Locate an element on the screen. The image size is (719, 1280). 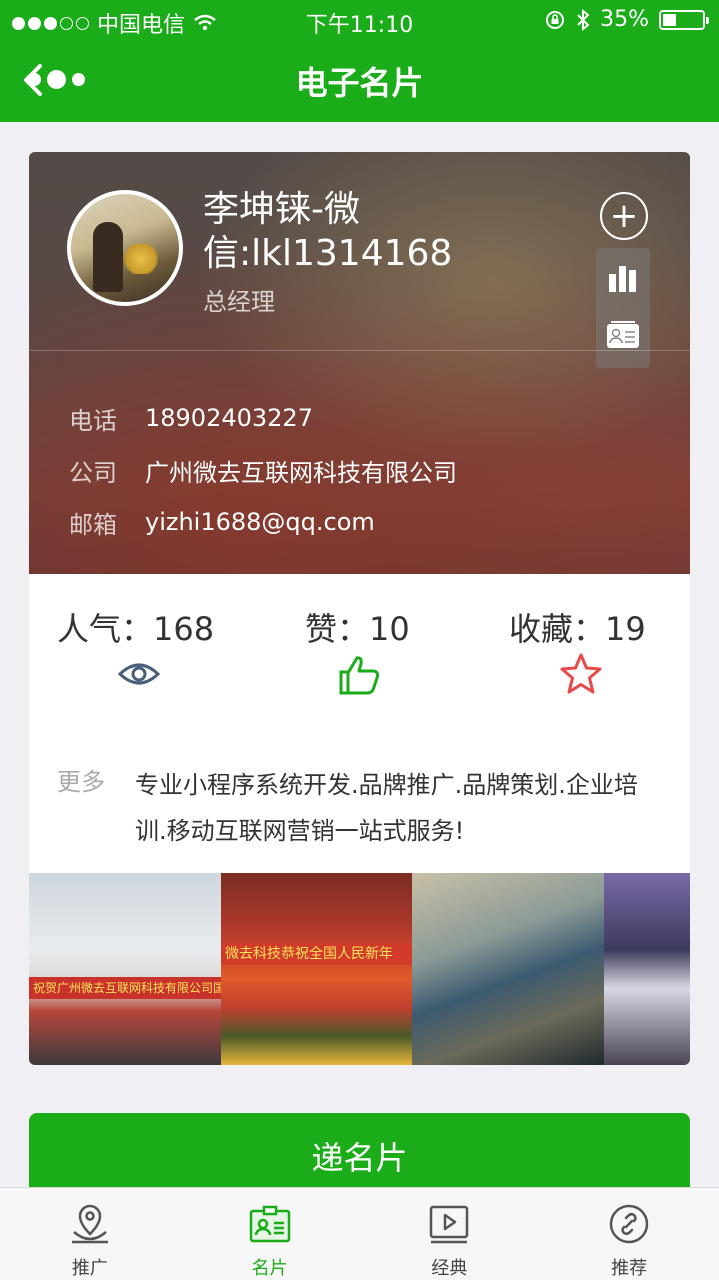
favorites-stat: 收藏：19 is located at coordinates (577, 627).